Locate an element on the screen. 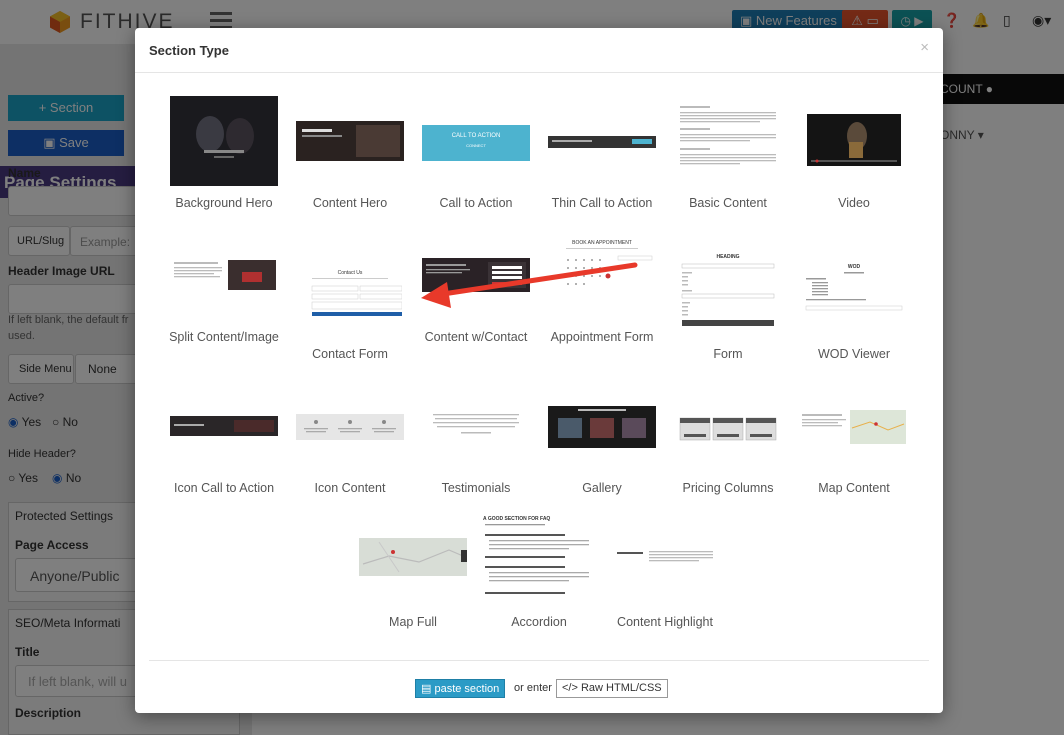 Image resolution: width=1064 pixels, height=735 pixels. footer-divider is located at coordinates (539, 660).